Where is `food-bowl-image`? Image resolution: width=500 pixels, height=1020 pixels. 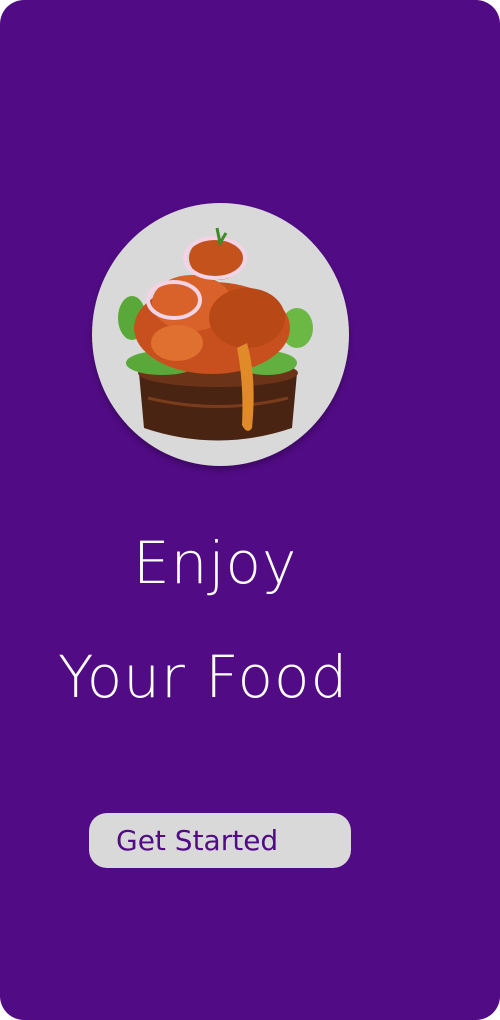
food-bowl-image is located at coordinates (215, 334).